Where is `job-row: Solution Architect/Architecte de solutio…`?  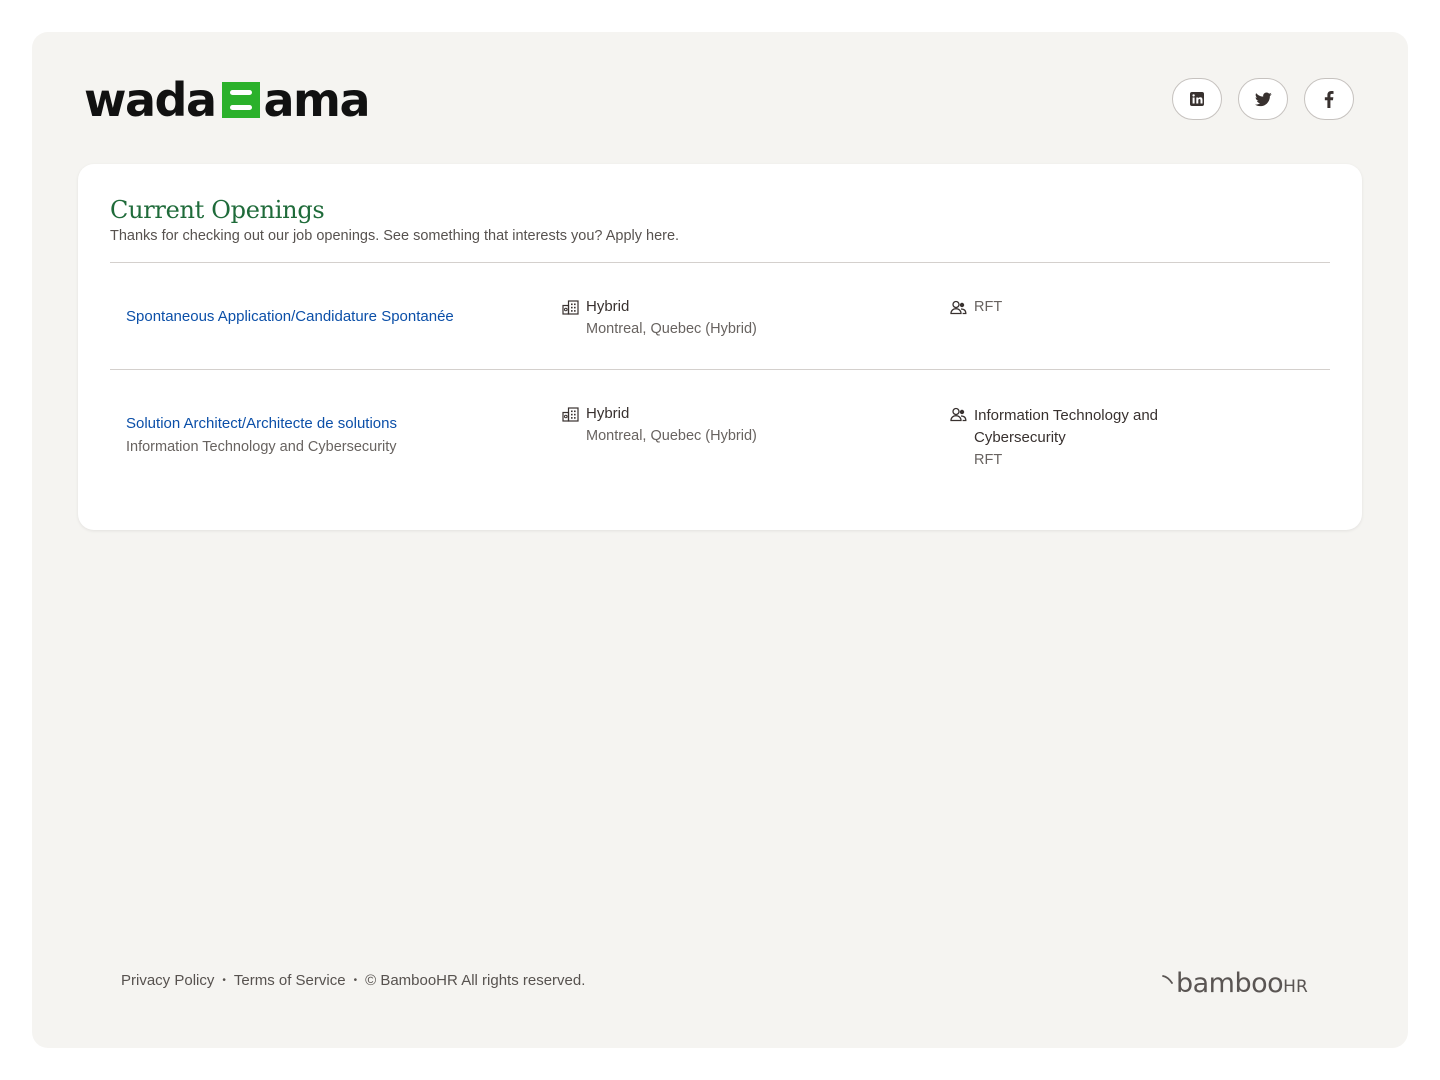 job-row: Solution Architect/Architecte de solutio… is located at coordinates (720, 445).